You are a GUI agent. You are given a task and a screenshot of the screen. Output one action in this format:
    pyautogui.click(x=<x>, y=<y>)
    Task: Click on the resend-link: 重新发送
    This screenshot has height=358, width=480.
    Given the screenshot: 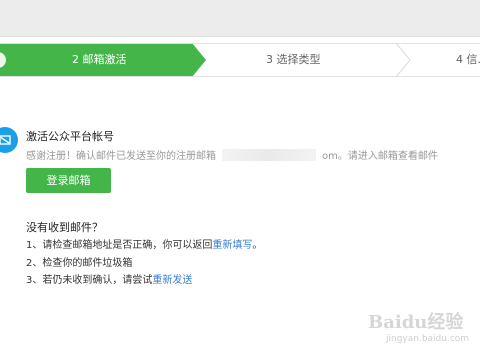 What is the action you would take?
    pyautogui.click(x=172, y=280)
    